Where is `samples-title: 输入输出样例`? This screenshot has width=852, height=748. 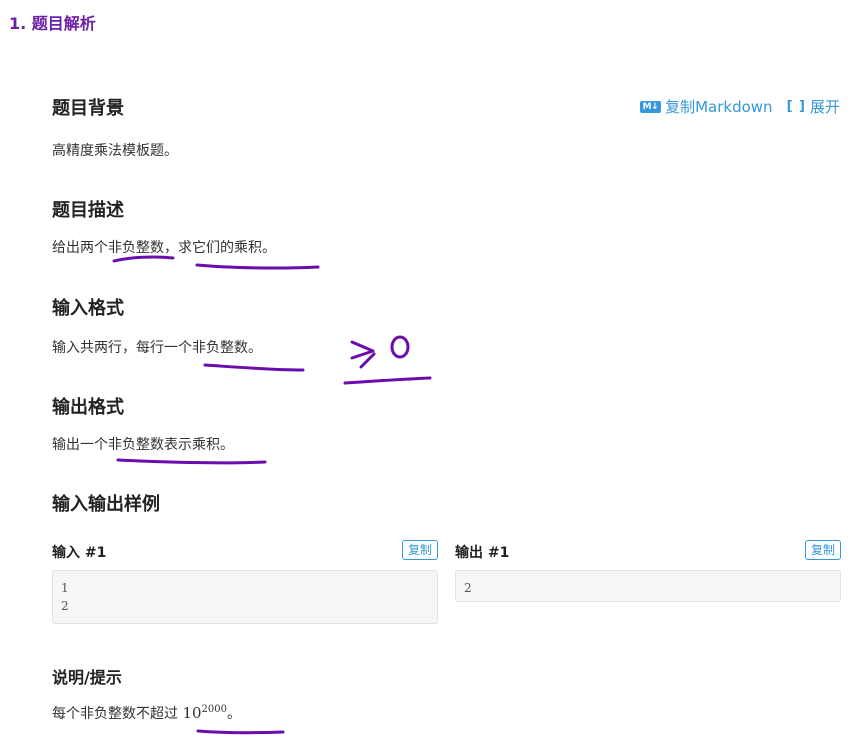
samples-title: 输入输出样例 is located at coordinates (106, 504).